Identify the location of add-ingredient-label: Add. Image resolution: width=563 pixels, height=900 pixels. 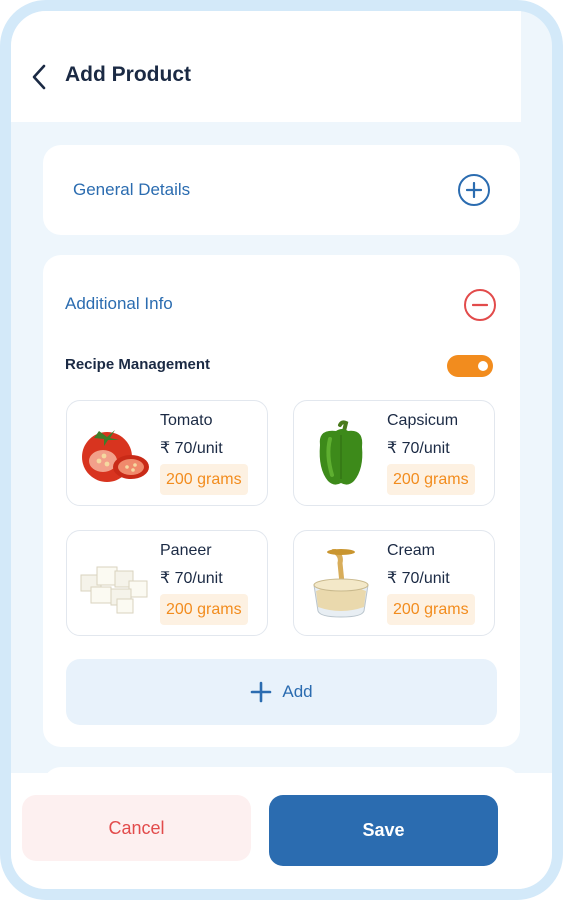
(297, 691).